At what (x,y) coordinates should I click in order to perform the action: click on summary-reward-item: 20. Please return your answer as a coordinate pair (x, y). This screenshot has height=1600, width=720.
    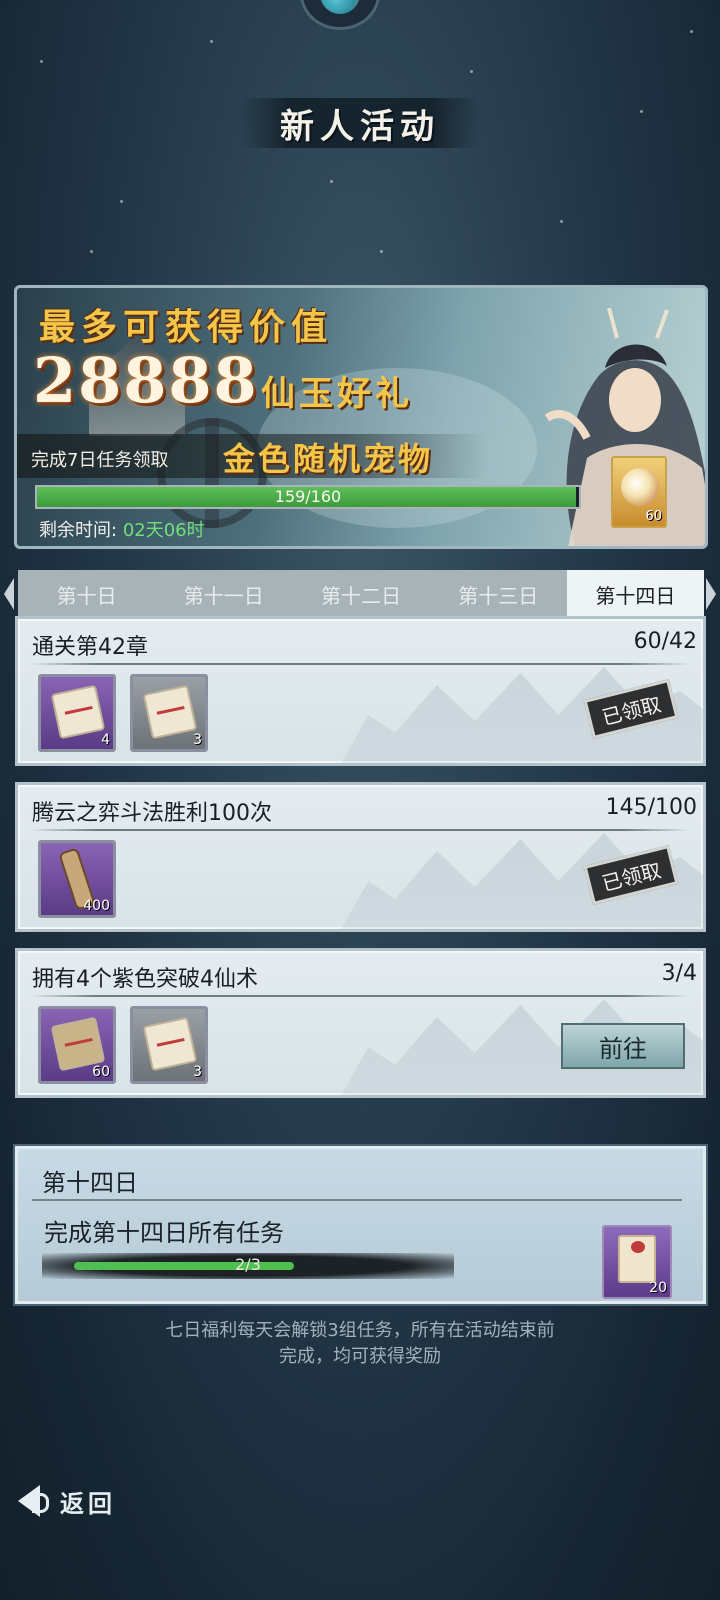
    Looking at the image, I should click on (637, 1262).